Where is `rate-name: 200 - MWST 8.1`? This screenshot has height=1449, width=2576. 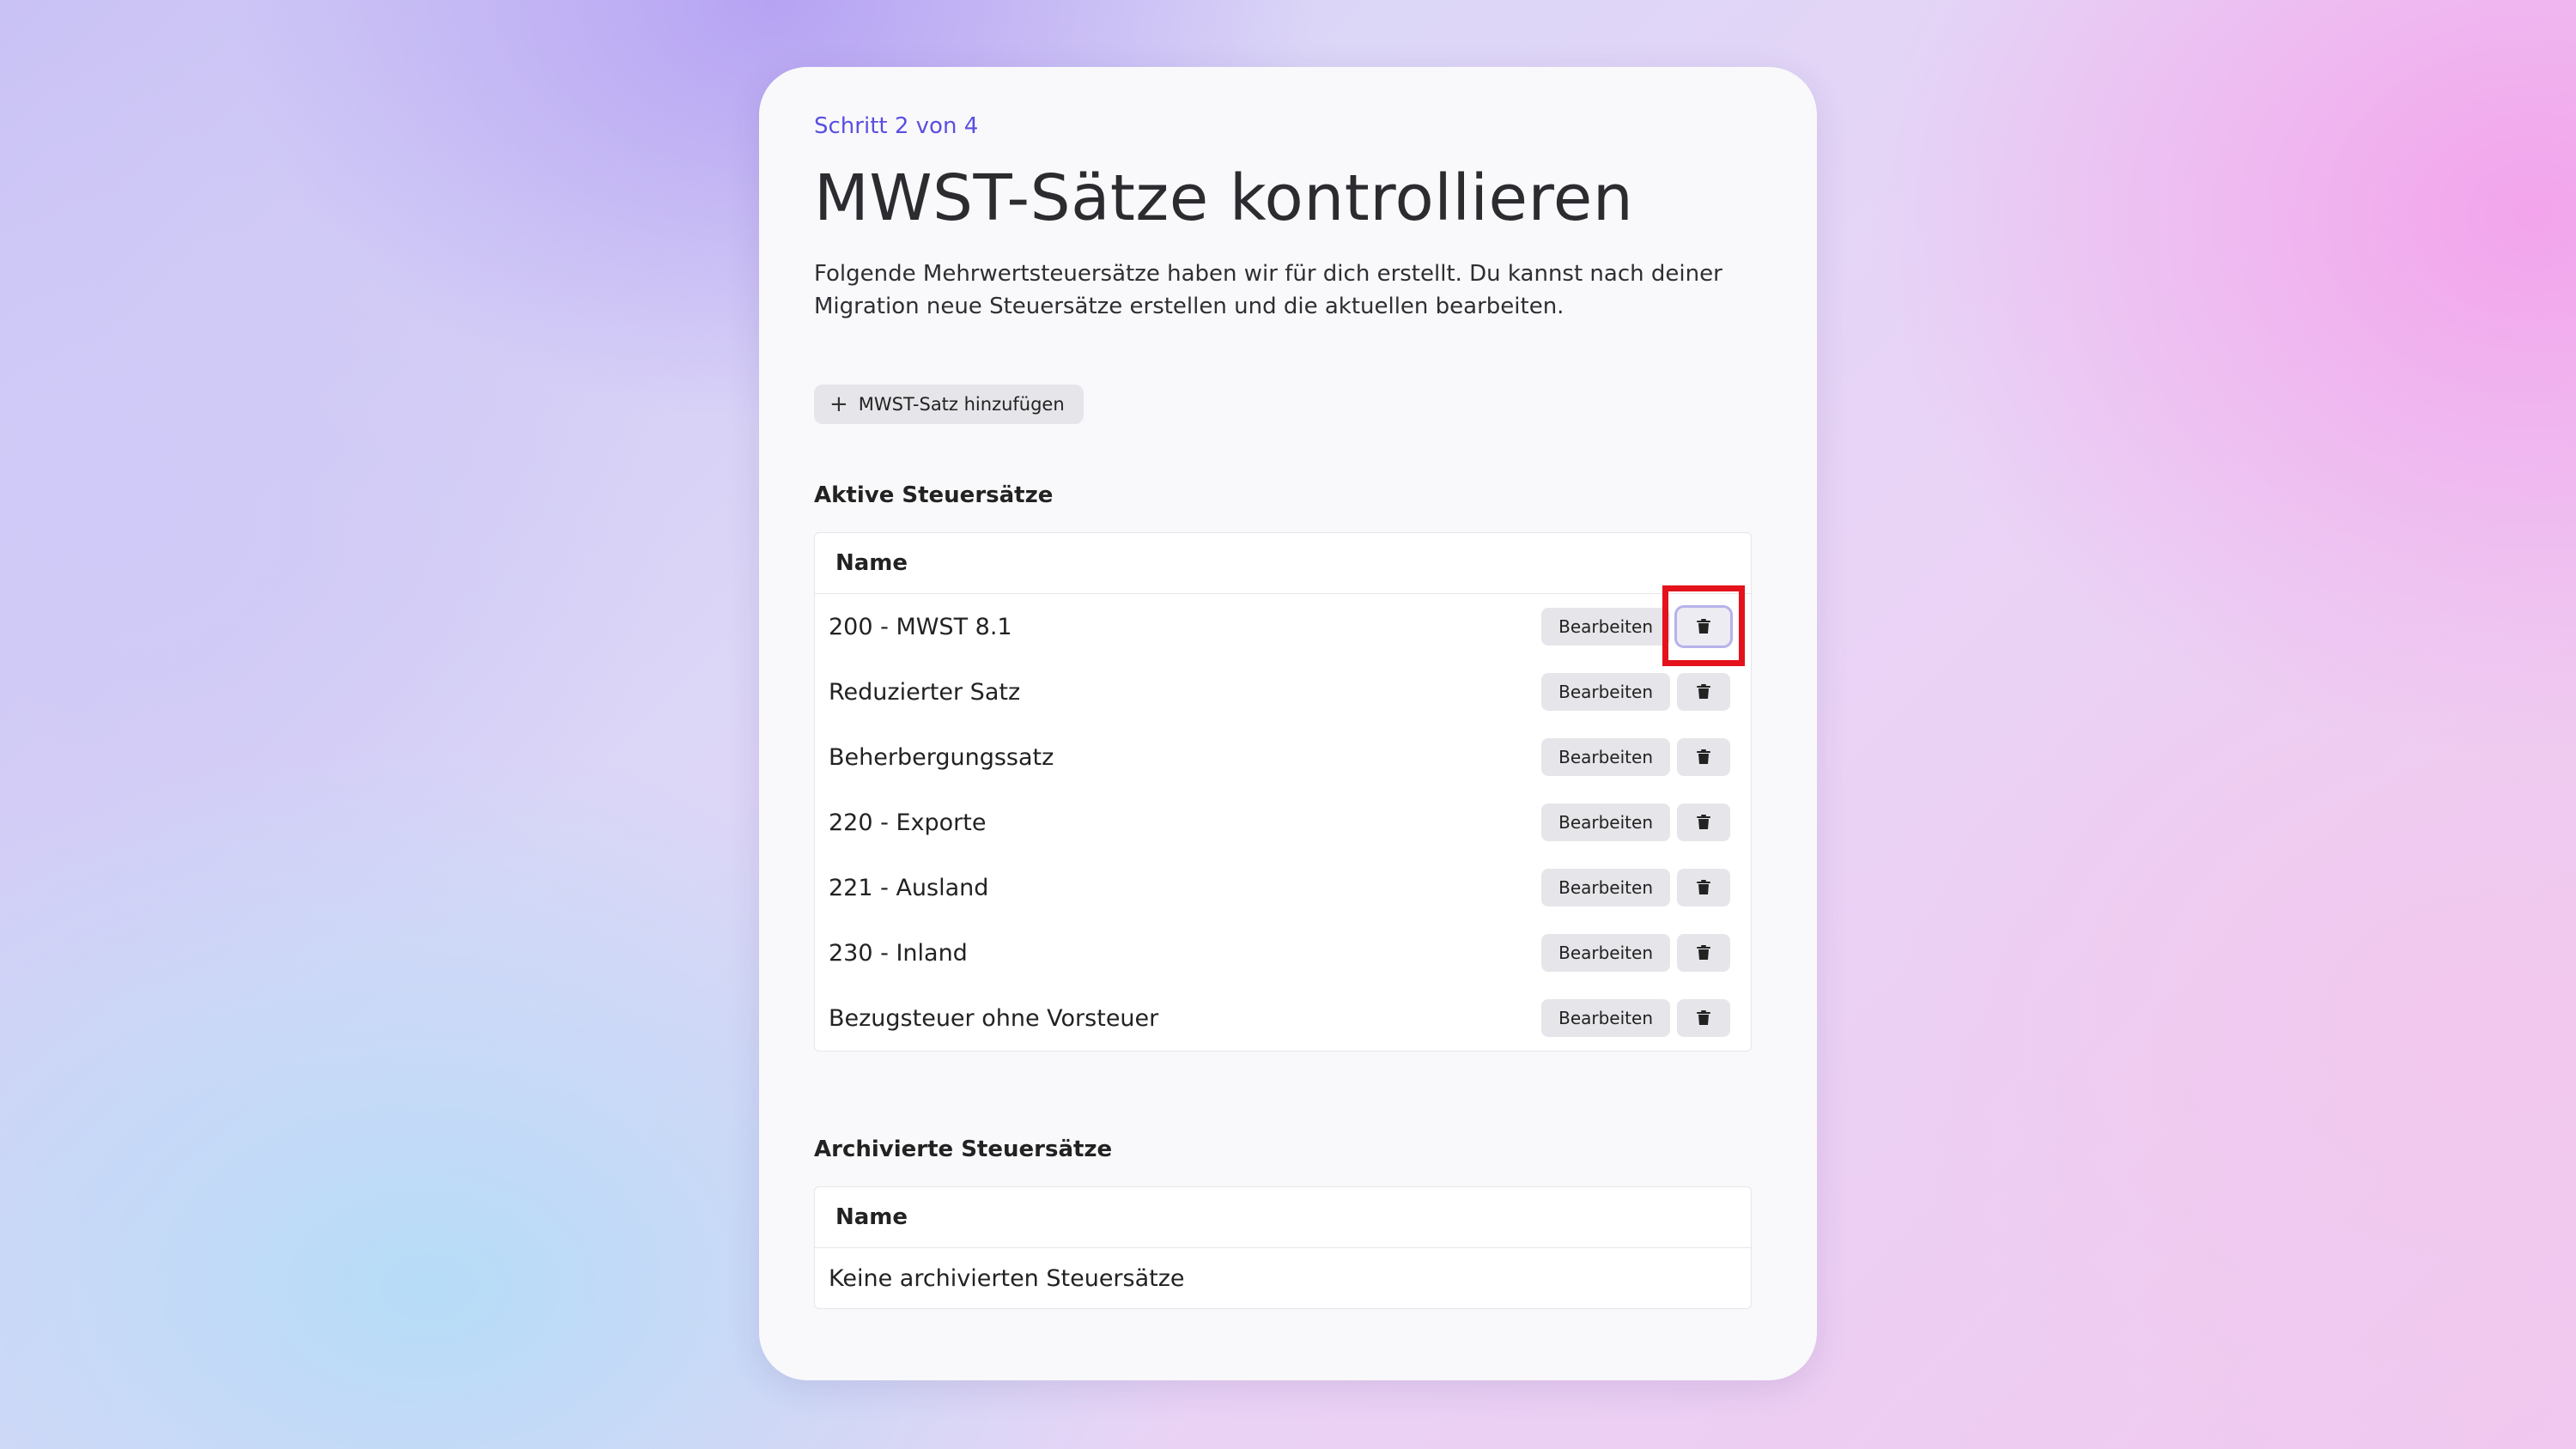
rate-name: 200 - MWST 8.1 is located at coordinates (921, 626).